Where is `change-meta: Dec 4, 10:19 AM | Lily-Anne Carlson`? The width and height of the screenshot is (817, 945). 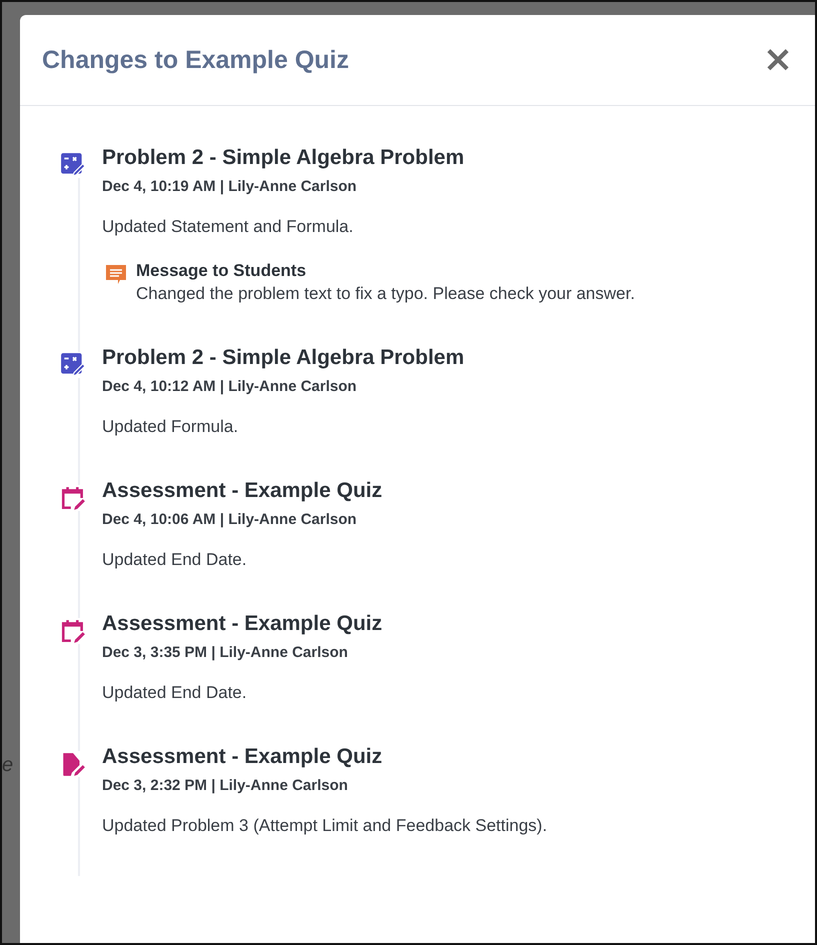
change-meta: Dec 4, 10:19 AM | Lily-Anne Carlson is located at coordinates (229, 186).